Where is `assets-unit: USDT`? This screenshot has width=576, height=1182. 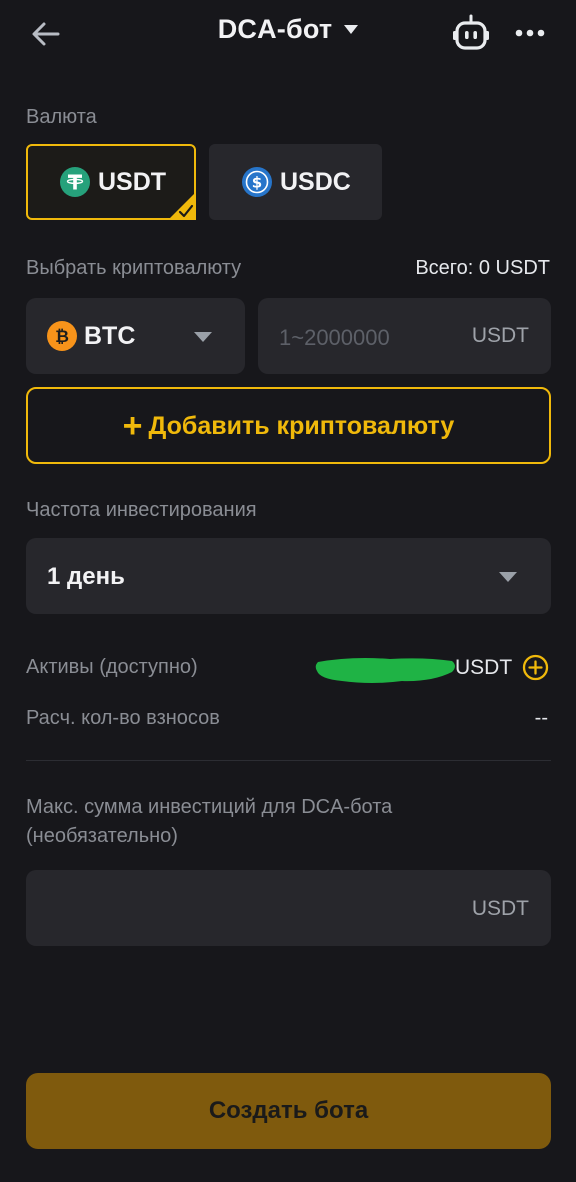
assets-unit: USDT is located at coordinates (484, 667).